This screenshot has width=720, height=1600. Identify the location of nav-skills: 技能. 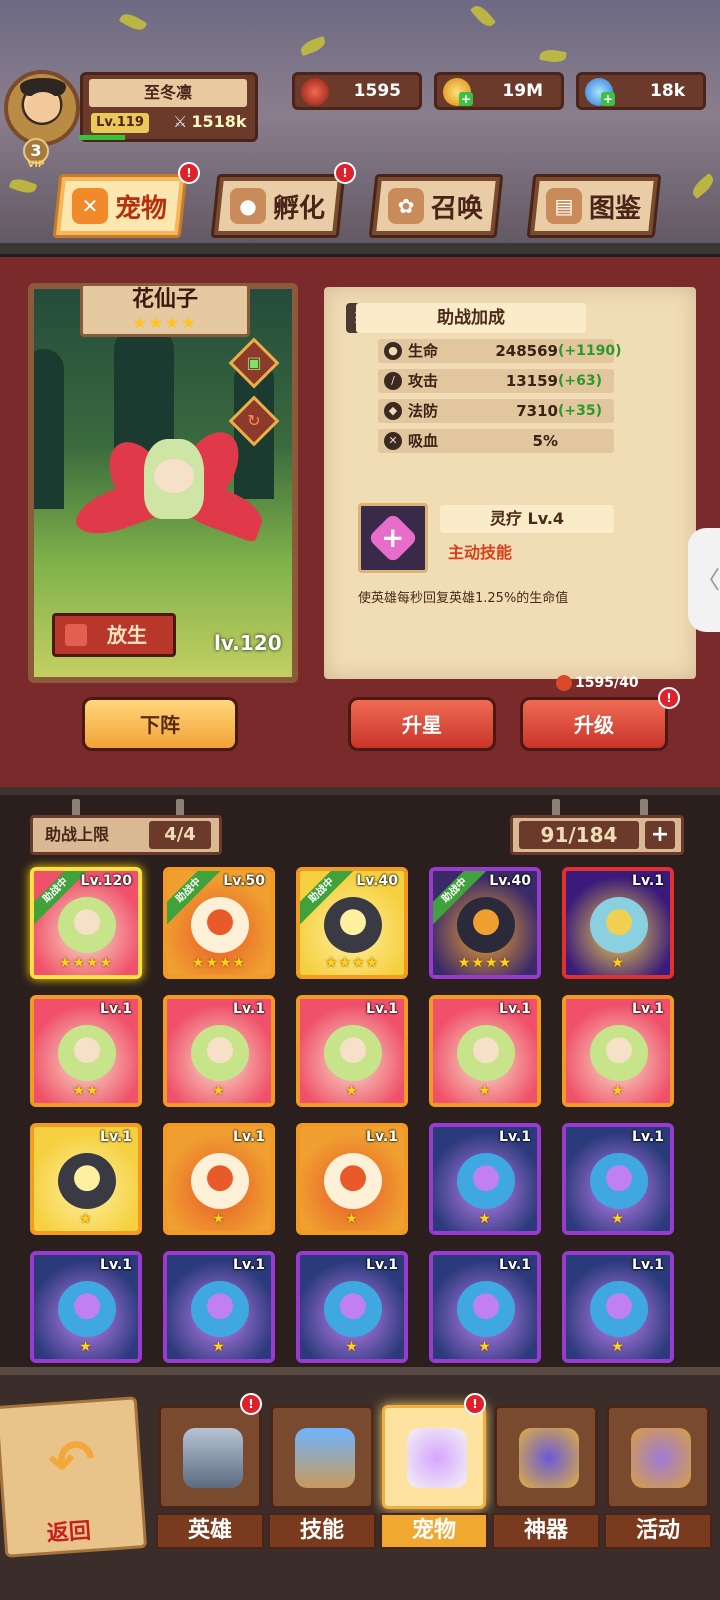
(322, 1480).